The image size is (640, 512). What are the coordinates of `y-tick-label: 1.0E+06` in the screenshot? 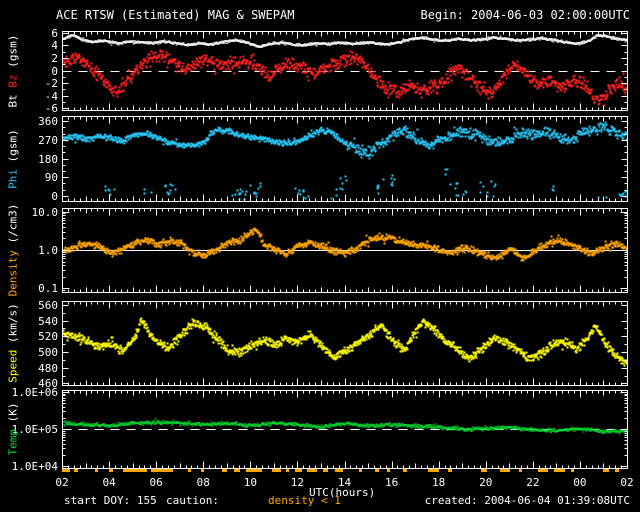 It's located at (34, 392).